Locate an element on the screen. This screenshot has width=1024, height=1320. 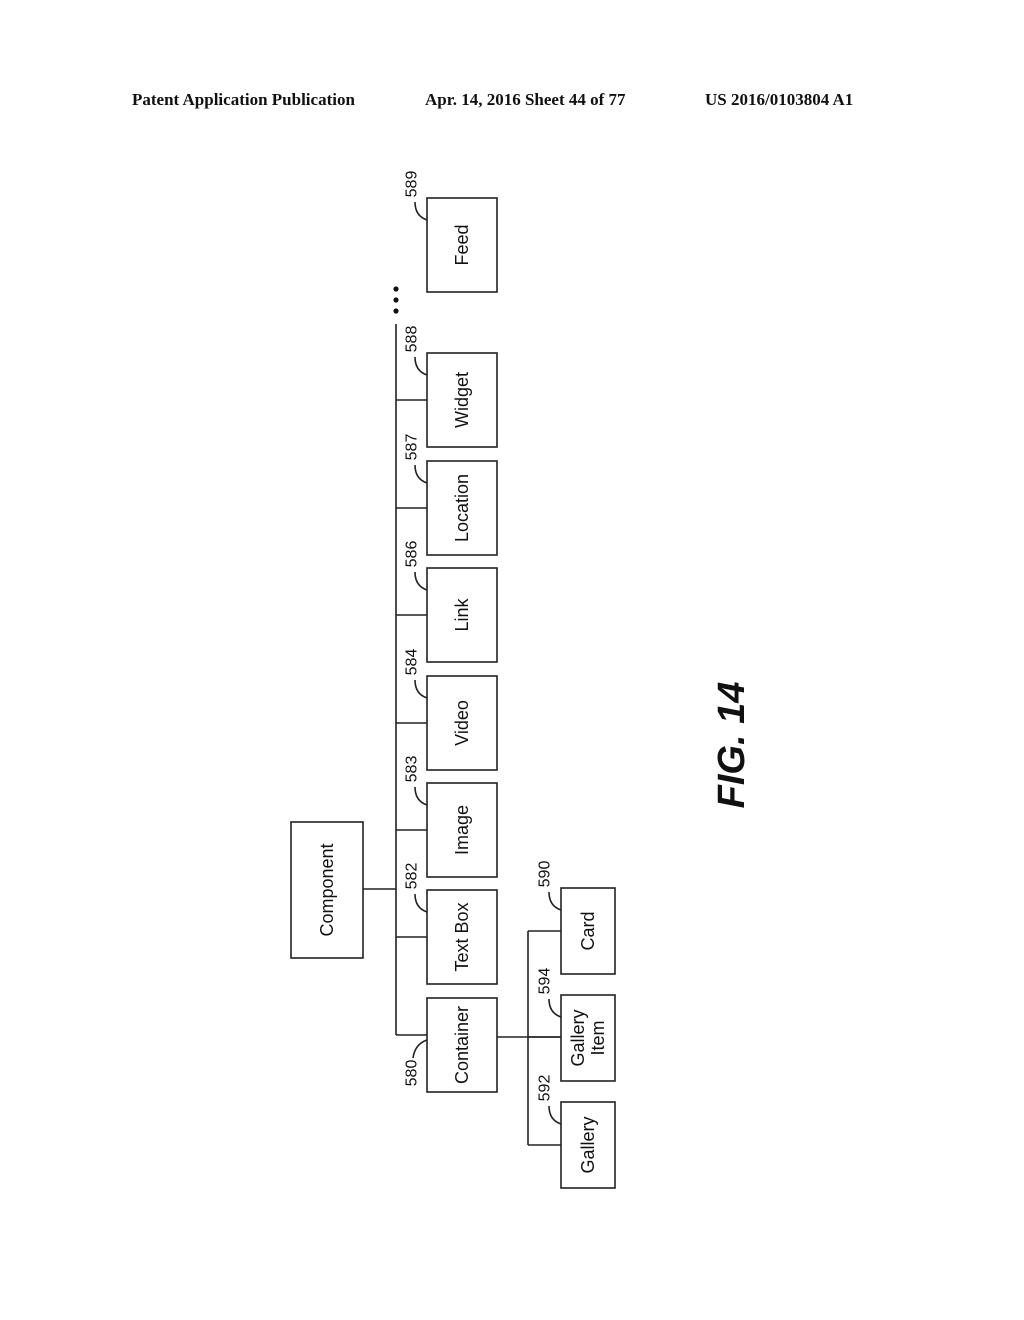
ref-594-text: 594 is located at coordinates (545, 981).